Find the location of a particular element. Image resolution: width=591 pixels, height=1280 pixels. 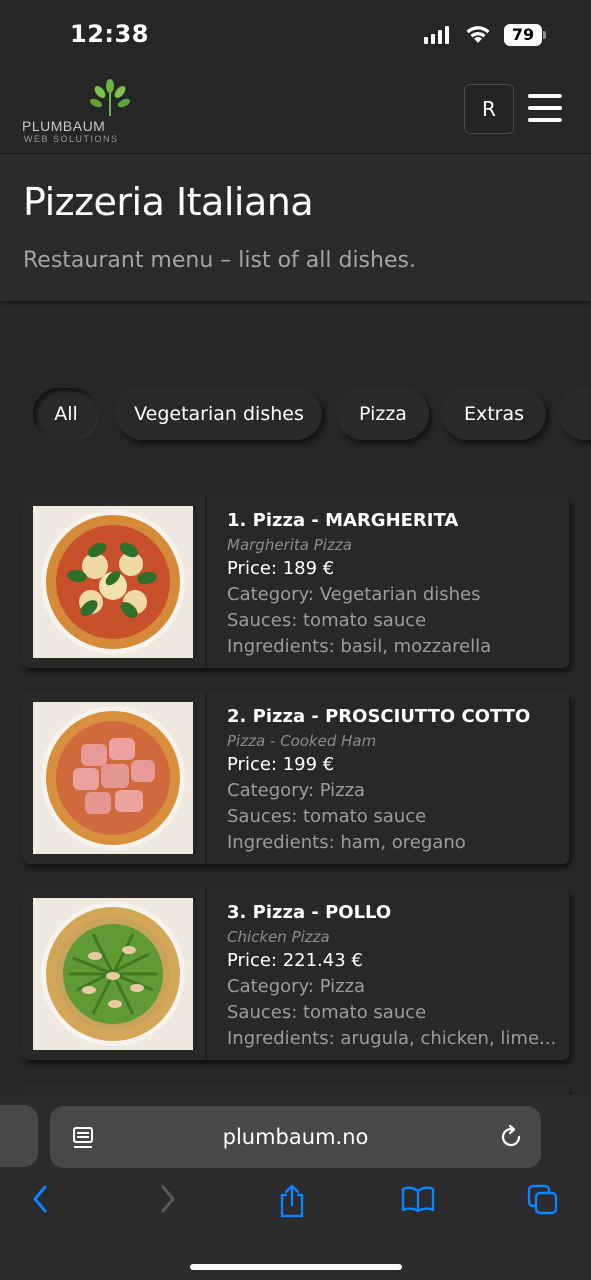

filter-chip-pizza: Pizza is located at coordinates (383, 414).